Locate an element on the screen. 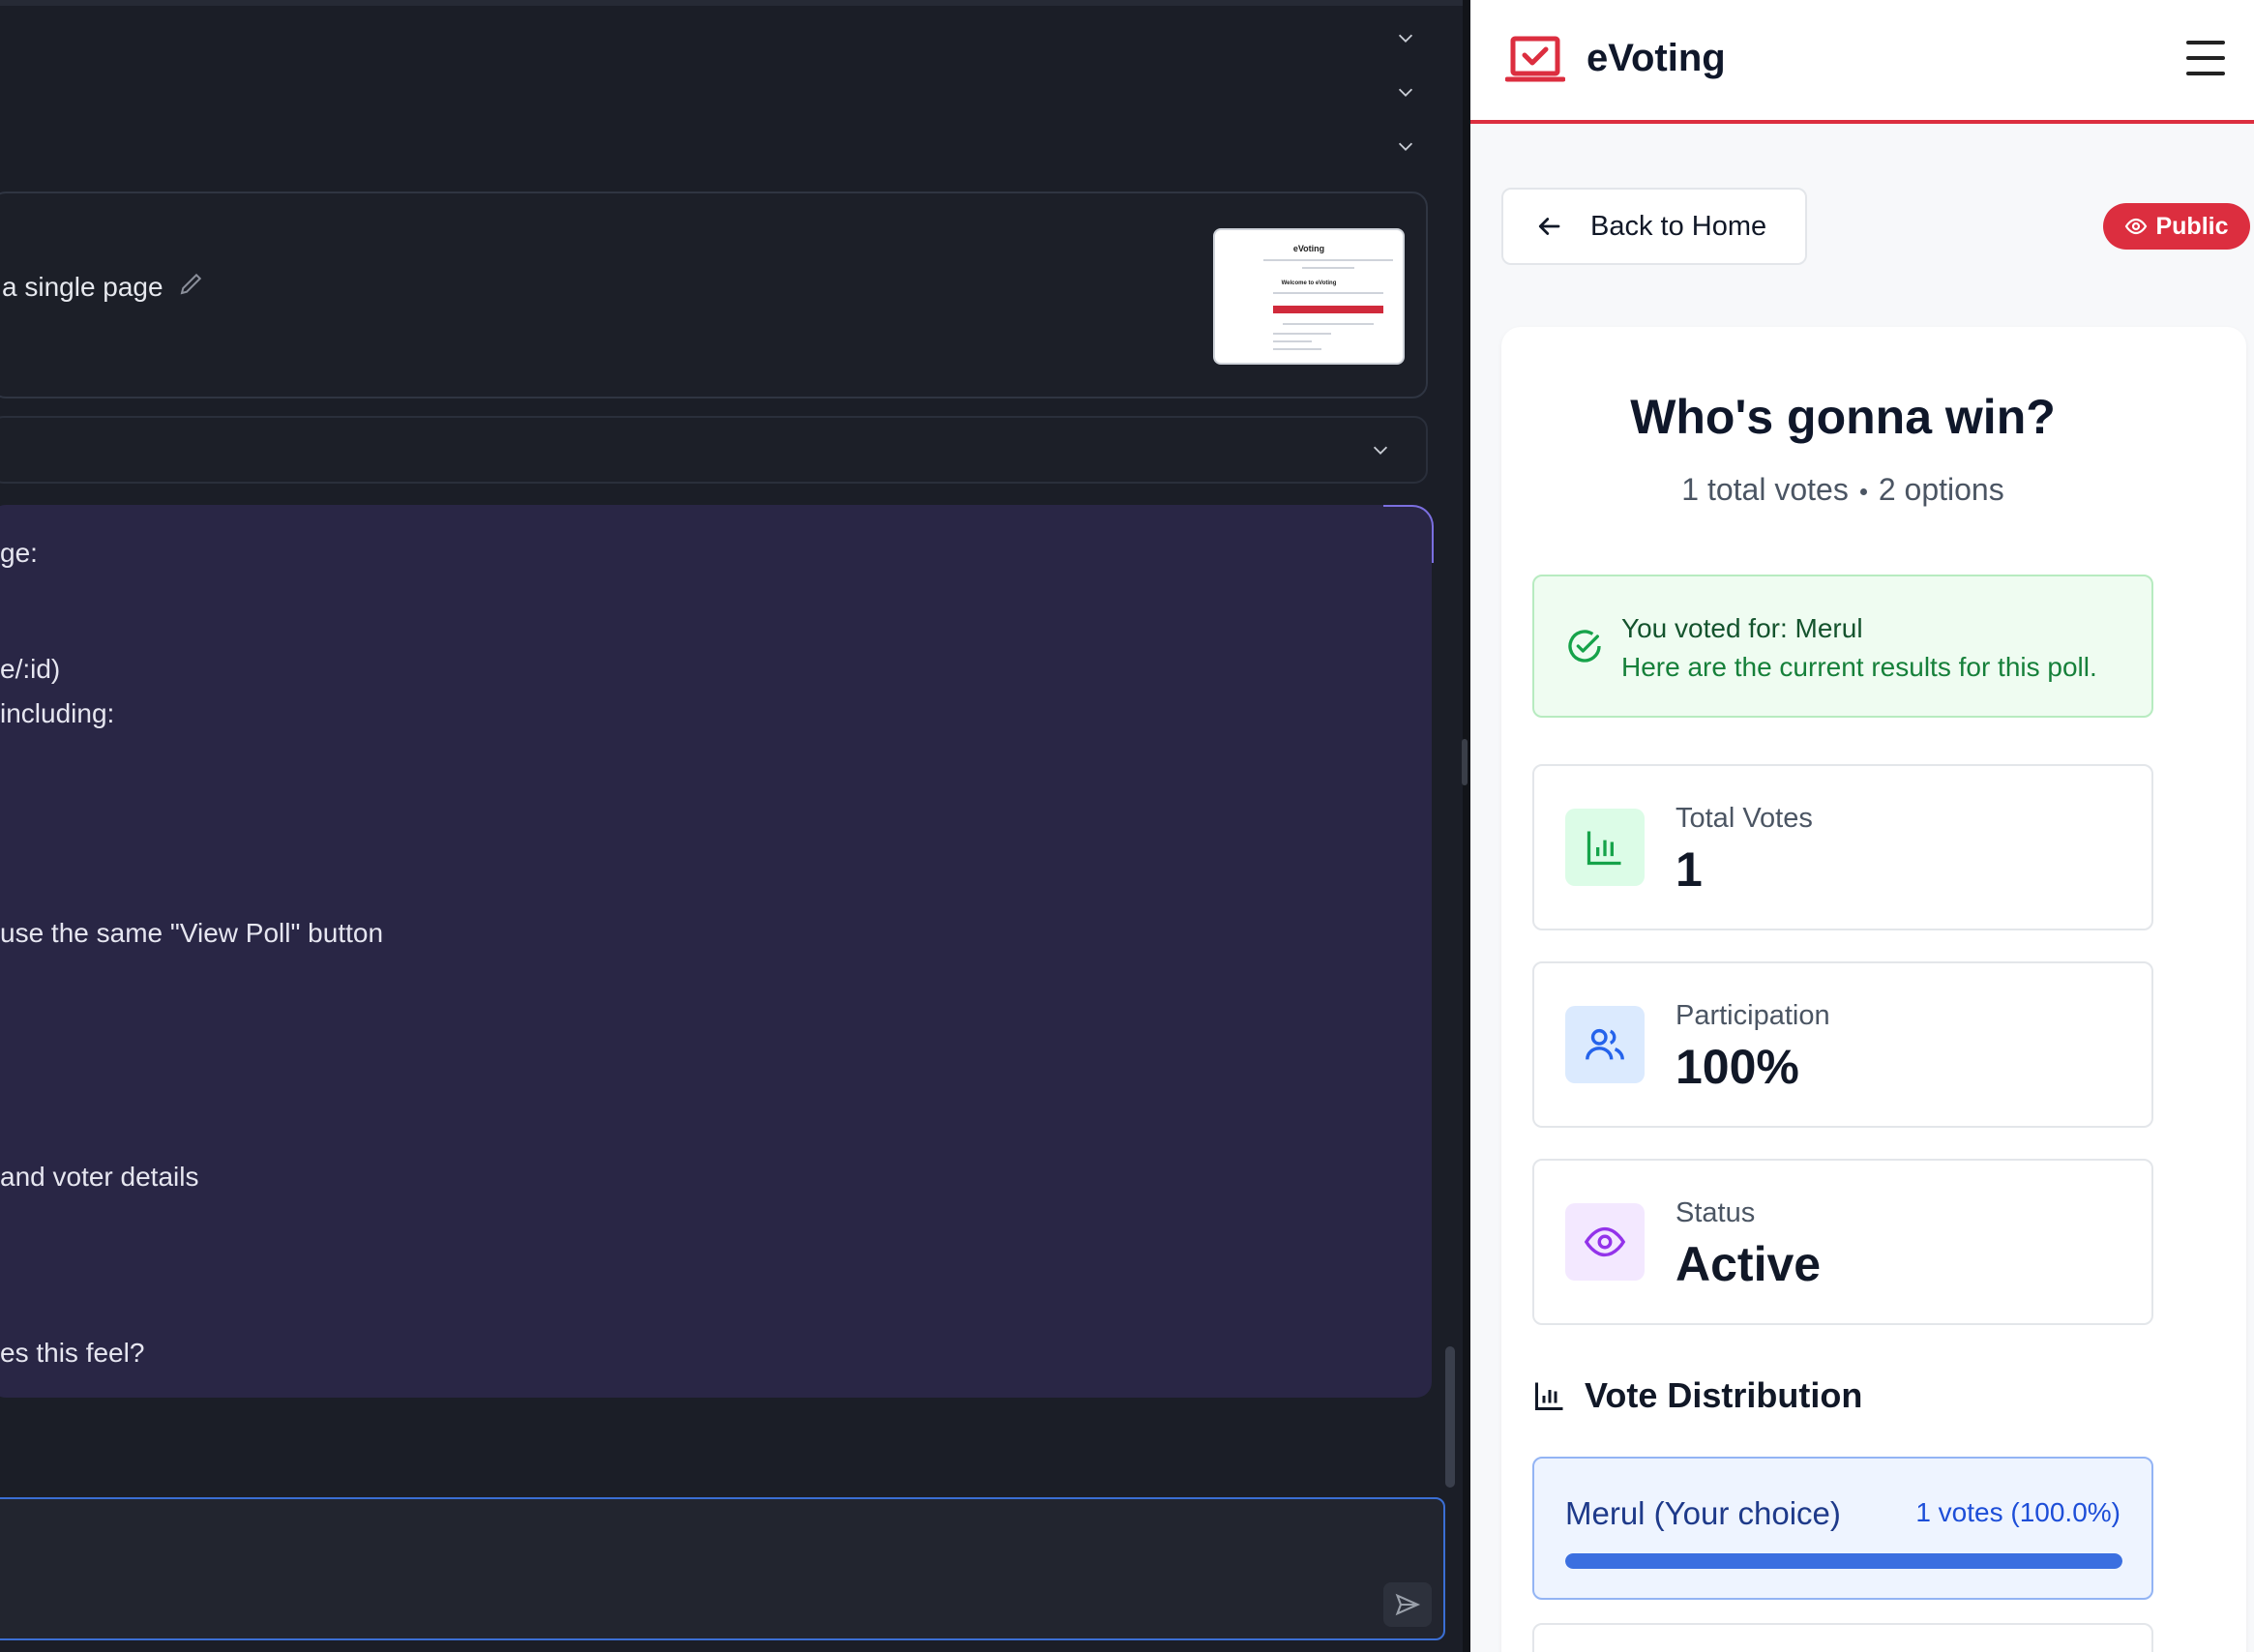 The width and height of the screenshot is (2254, 1652). option-progress-track is located at coordinates (1843, 1561).